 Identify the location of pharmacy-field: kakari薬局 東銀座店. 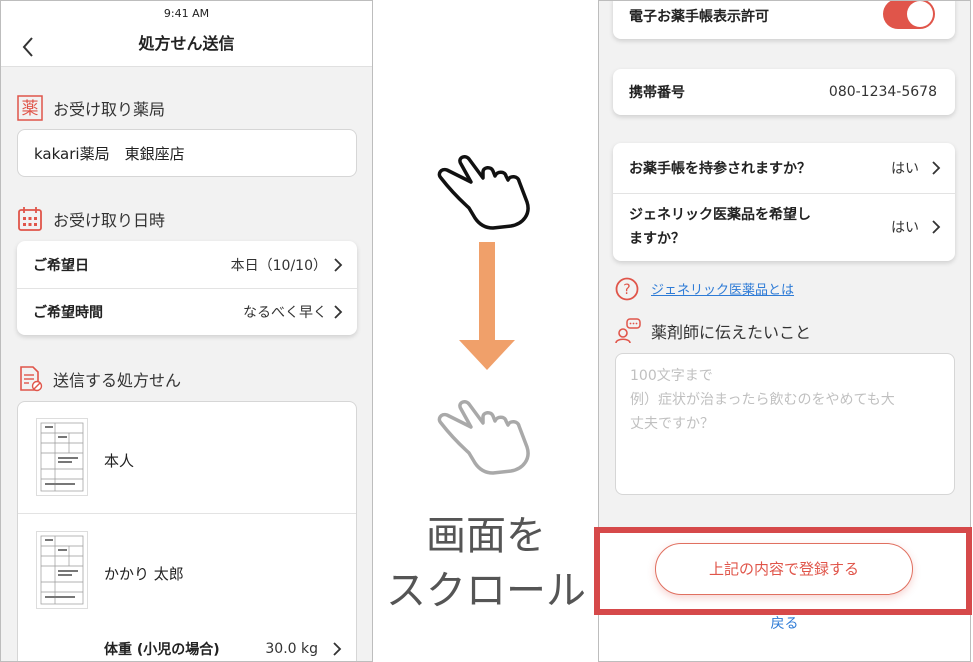
(187, 153).